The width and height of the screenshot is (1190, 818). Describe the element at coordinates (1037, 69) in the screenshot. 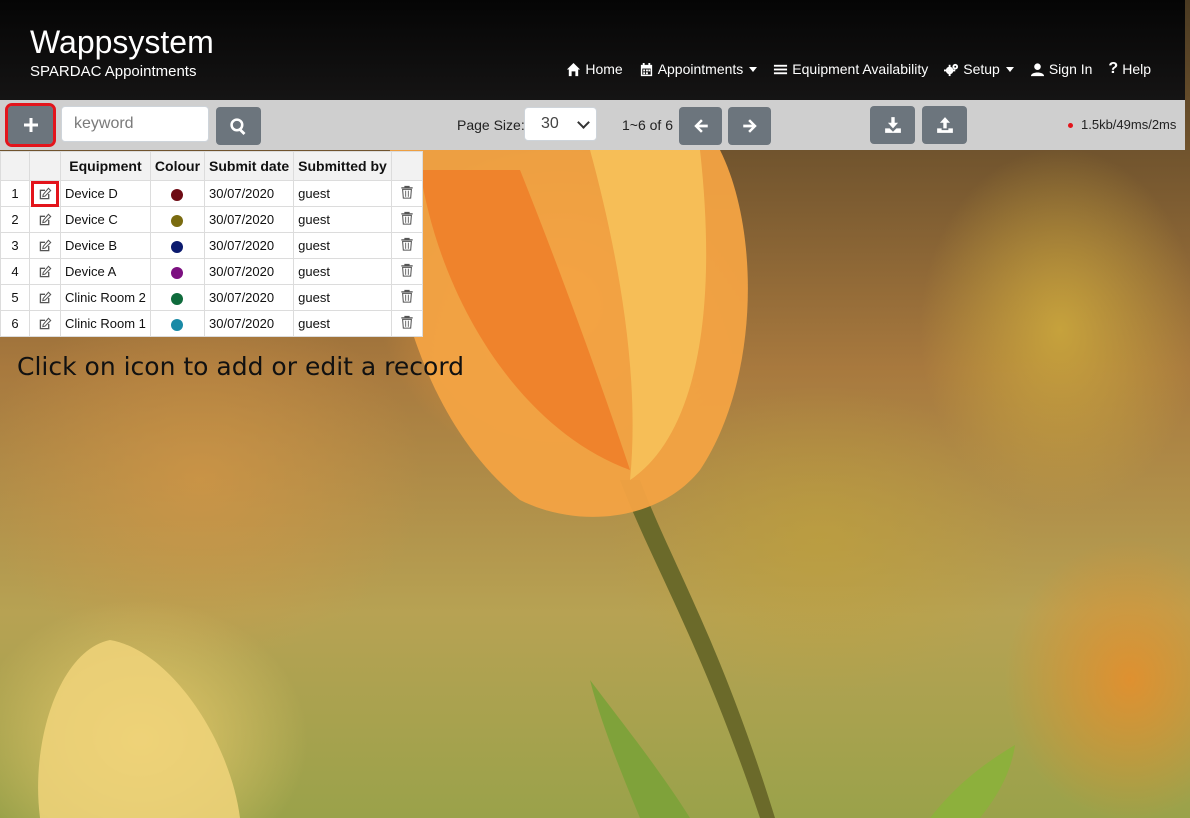

I see `user-icon` at that location.